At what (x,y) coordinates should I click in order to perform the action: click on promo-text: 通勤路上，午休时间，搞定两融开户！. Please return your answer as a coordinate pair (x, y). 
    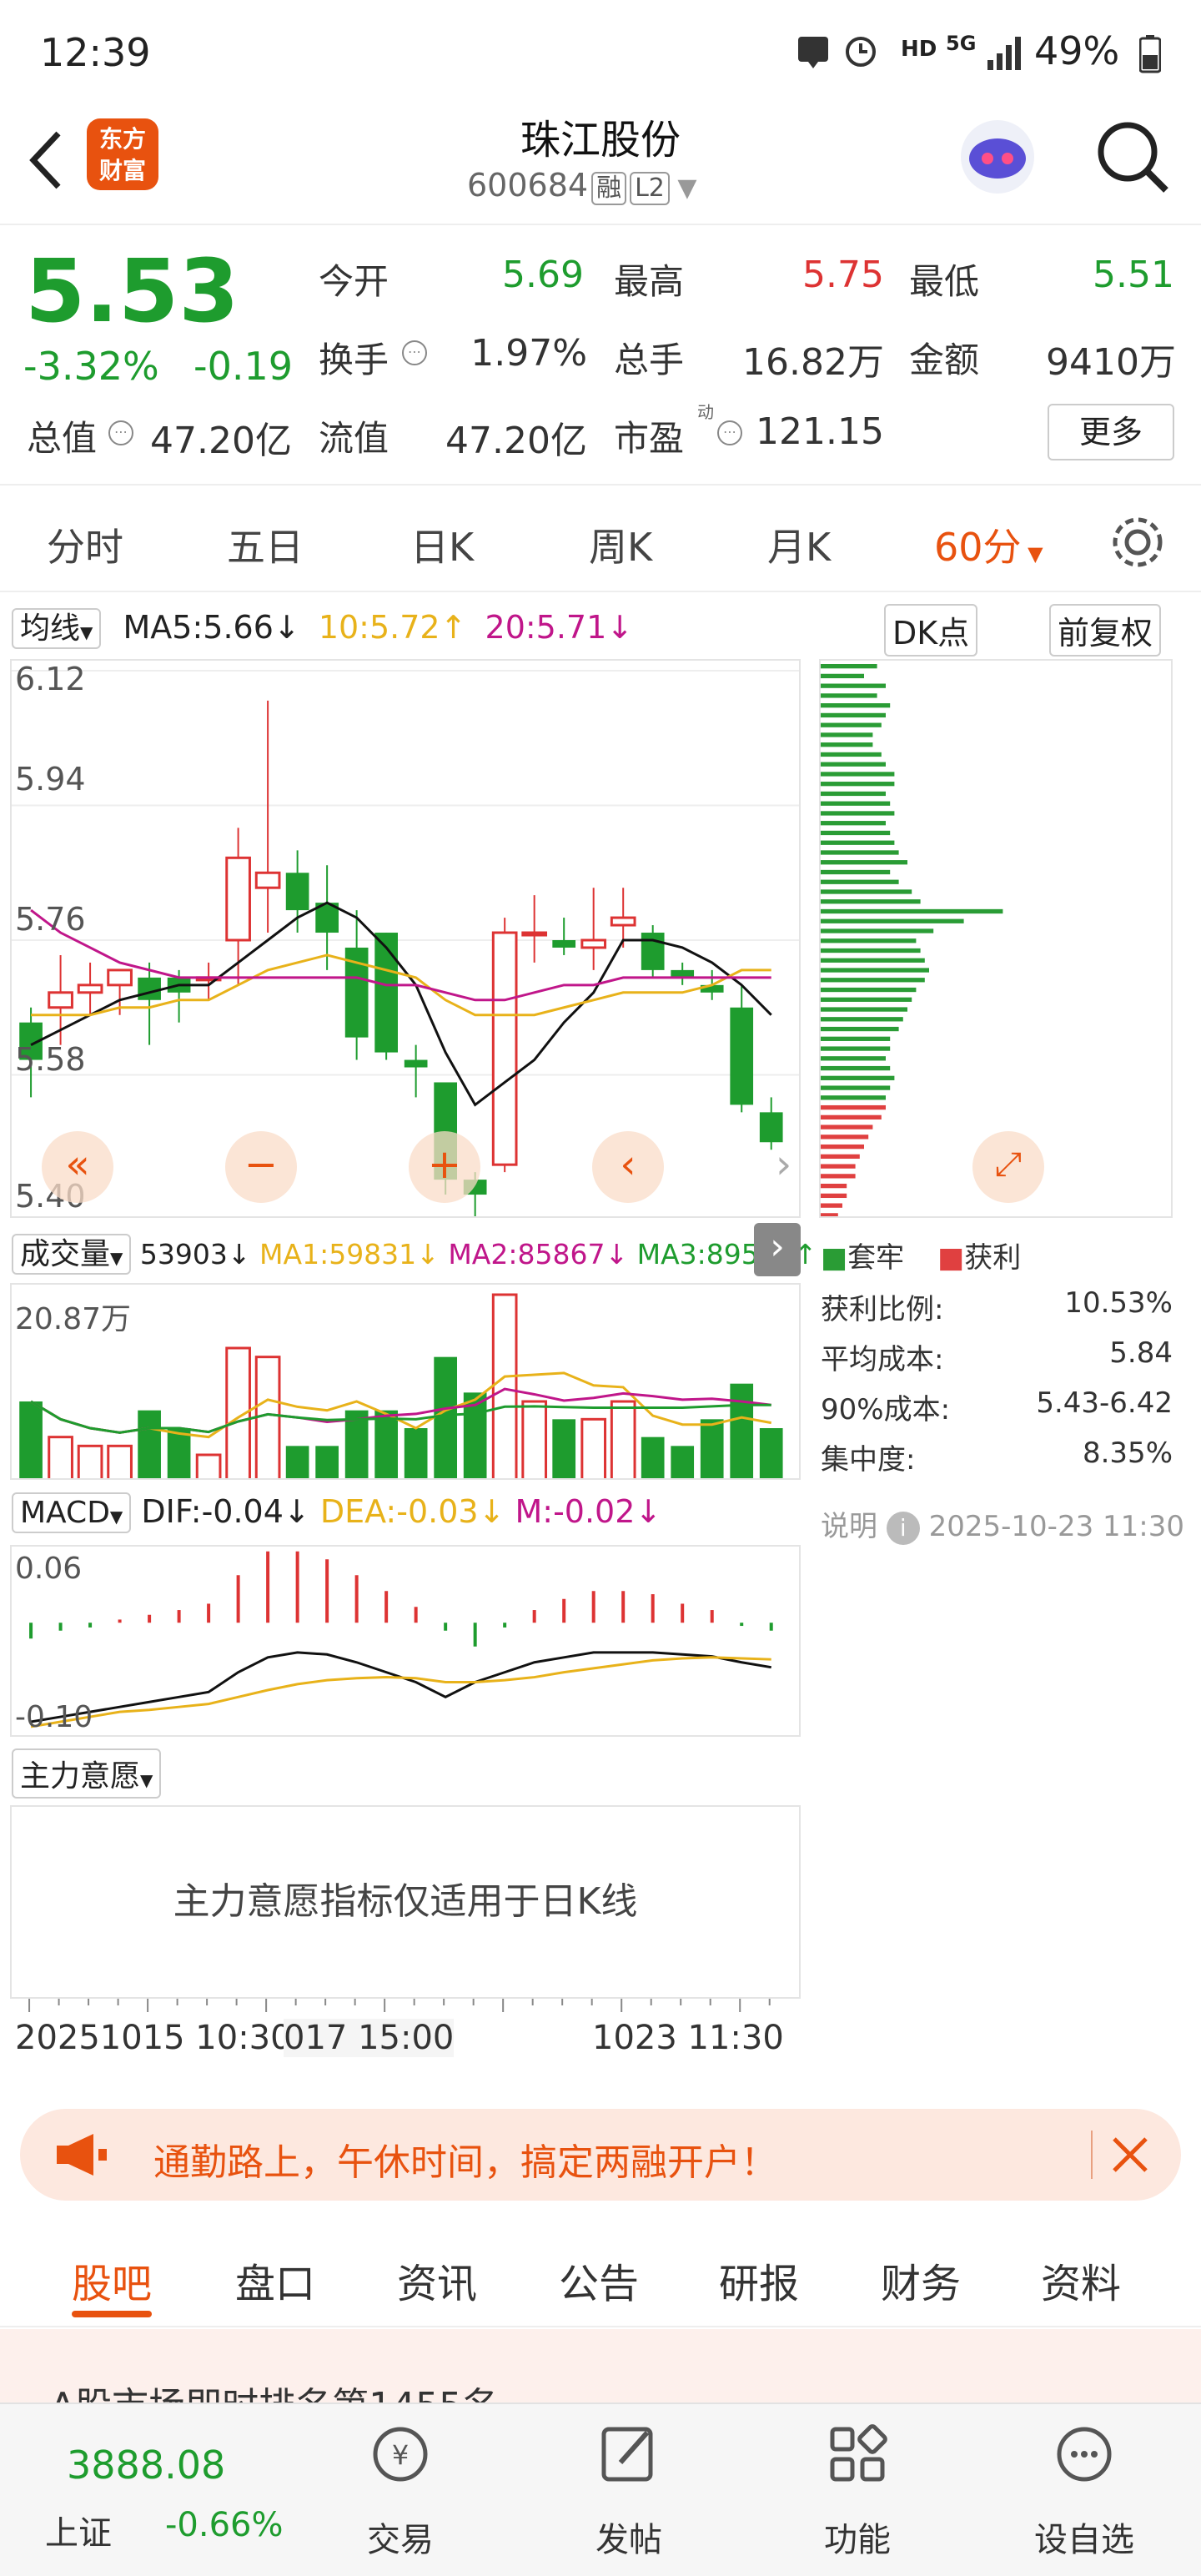
    Looking at the image, I should click on (465, 2162).